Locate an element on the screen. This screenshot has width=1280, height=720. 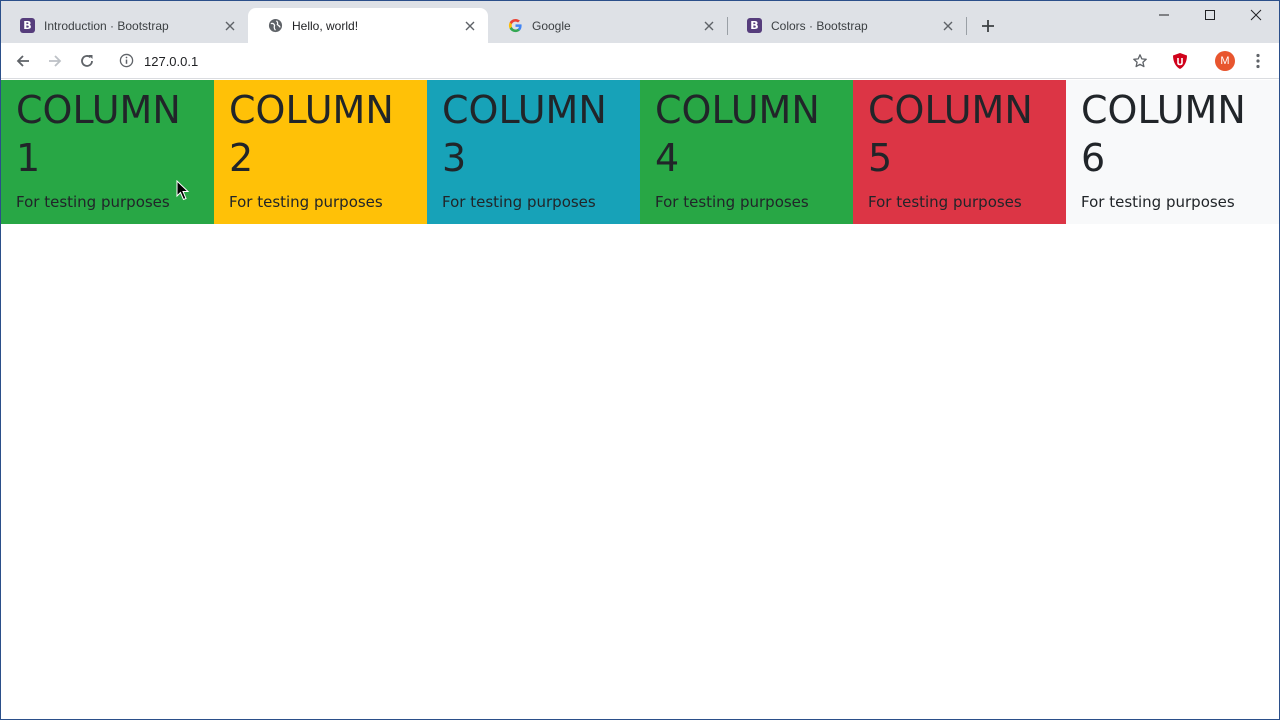
maximize-icon is located at coordinates (1210, 15).